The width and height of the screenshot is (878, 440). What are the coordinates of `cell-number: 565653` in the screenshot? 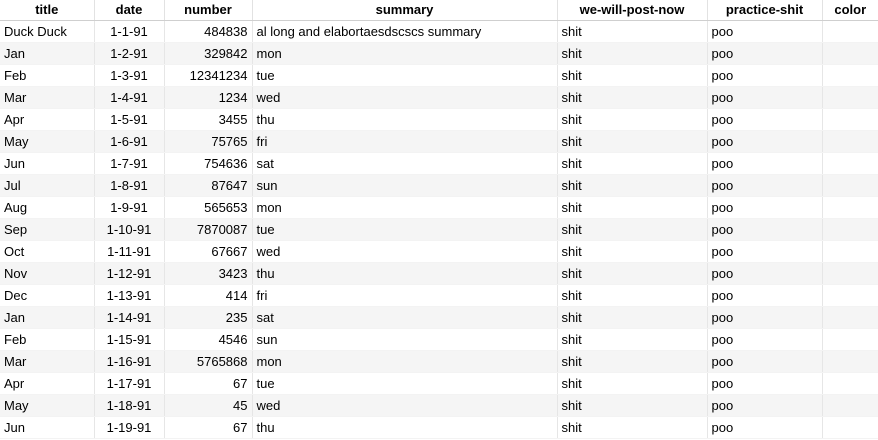 It's located at (208, 207).